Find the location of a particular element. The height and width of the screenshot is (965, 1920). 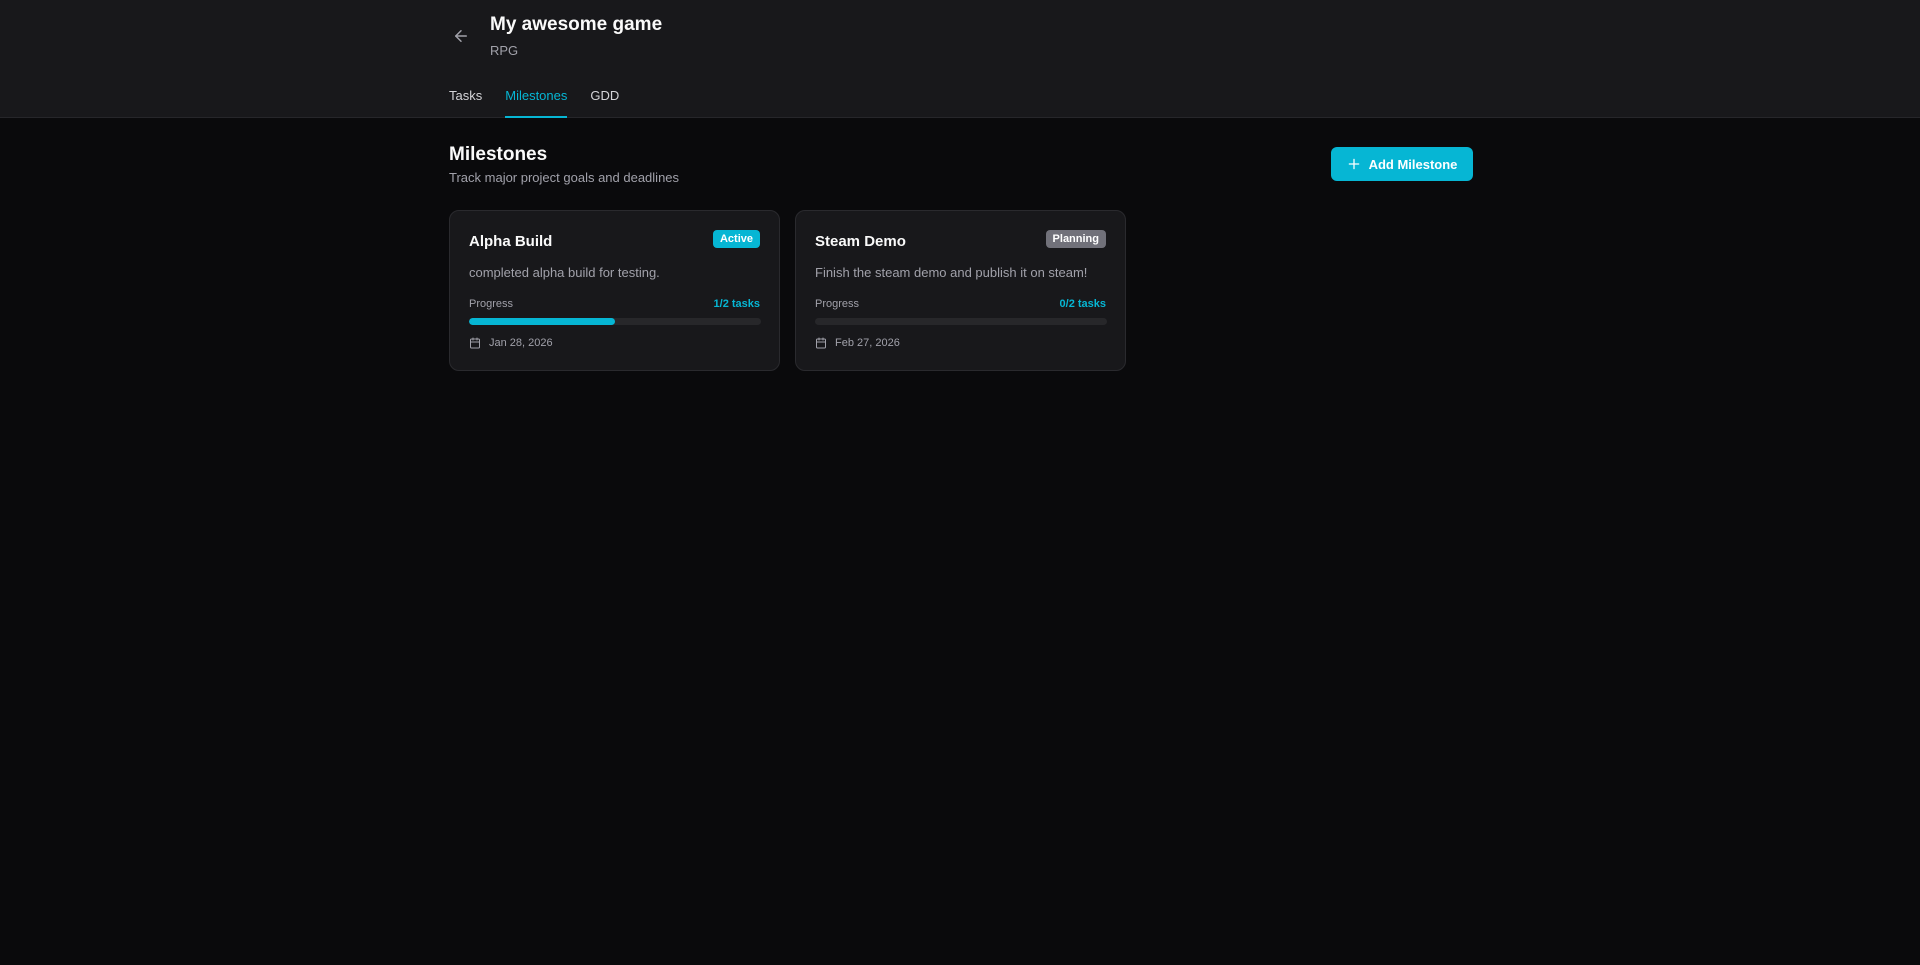

arrow-left-icon is located at coordinates (461, 36).